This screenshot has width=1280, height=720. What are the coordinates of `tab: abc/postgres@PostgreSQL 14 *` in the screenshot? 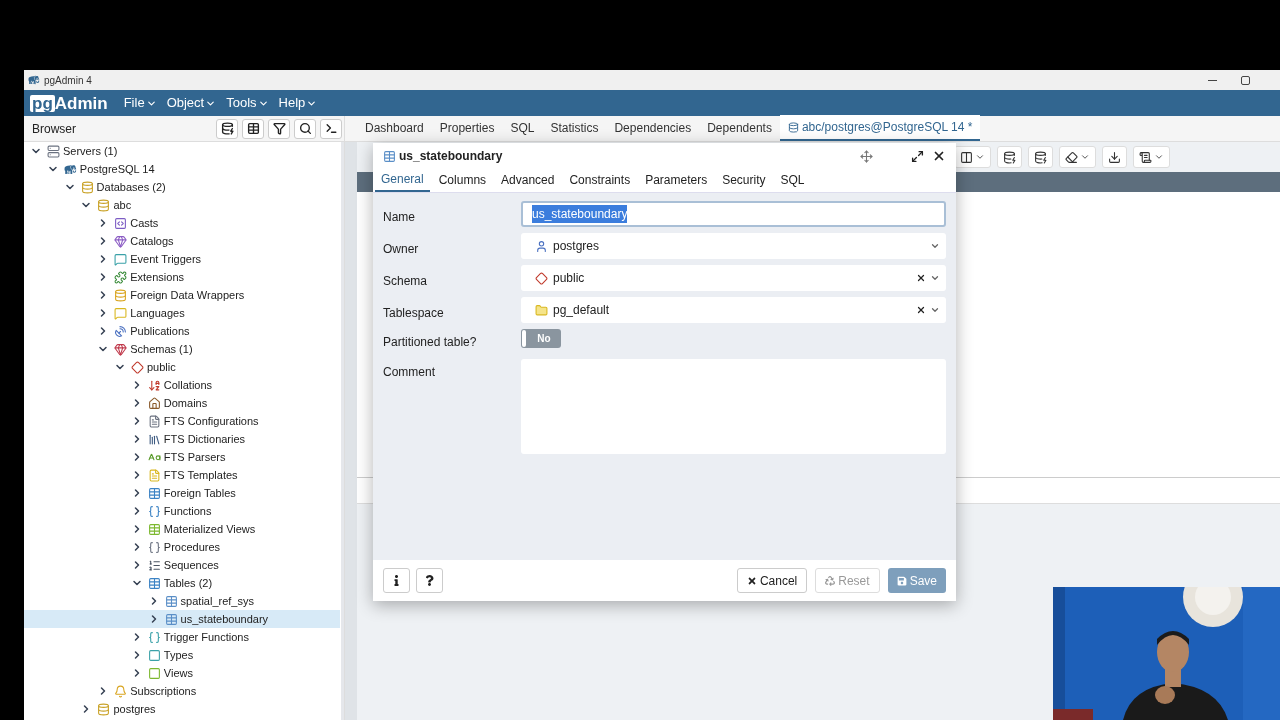 It's located at (880, 128).